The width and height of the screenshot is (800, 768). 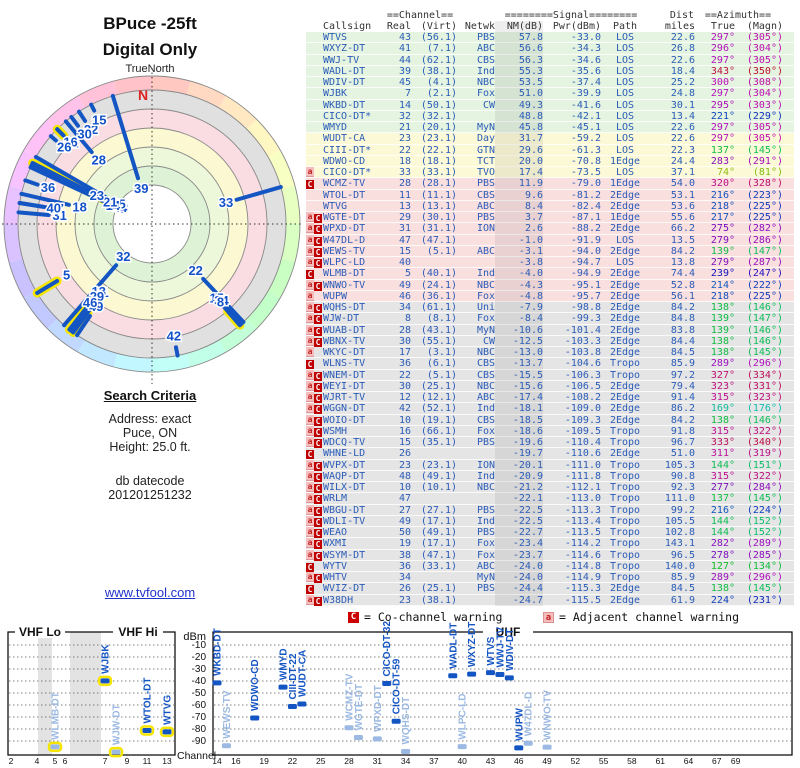 What do you see at coordinates (404, 82) in the screenshot?
I see `cell-real-channel: 45` at bounding box center [404, 82].